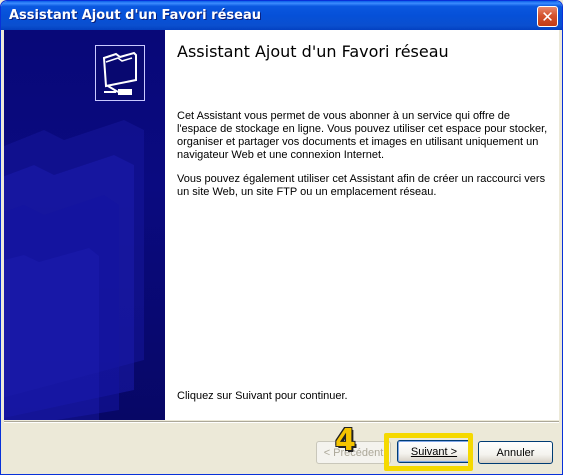  What do you see at coordinates (281, 422) in the screenshot?
I see `button-separator` at bounding box center [281, 422].